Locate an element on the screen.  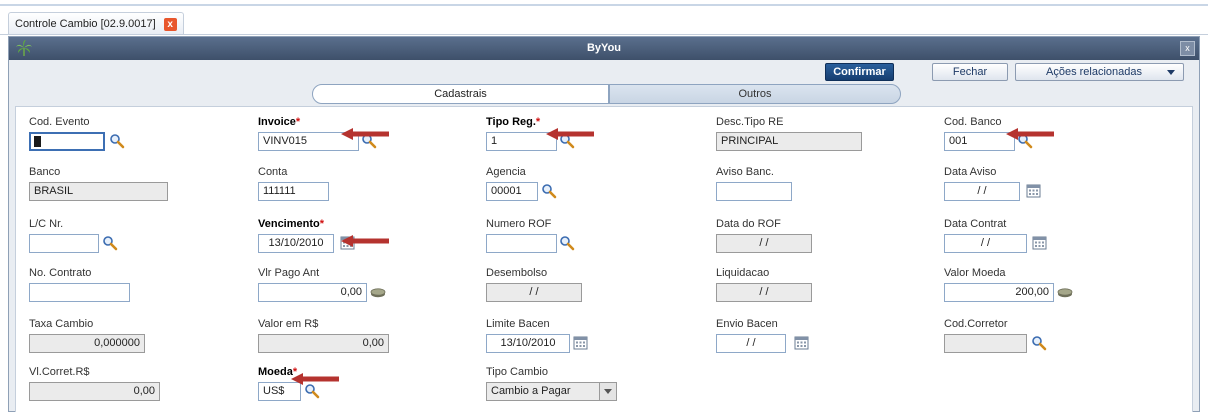
cod-evento-label: Cod. Evento is located at coordinates (59, 122).